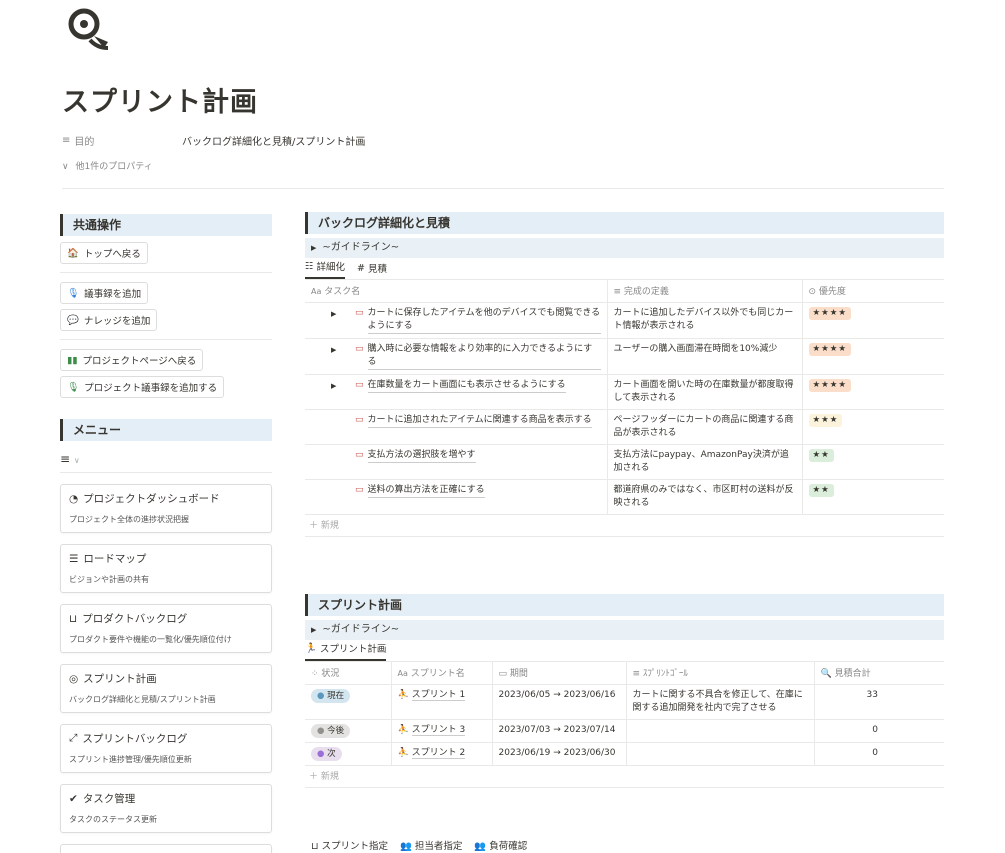  What do you see at coordinates (558, 673) in the screenshot?
I see `column-header-period: ▭ 期間` at bounding box center [558, 673].